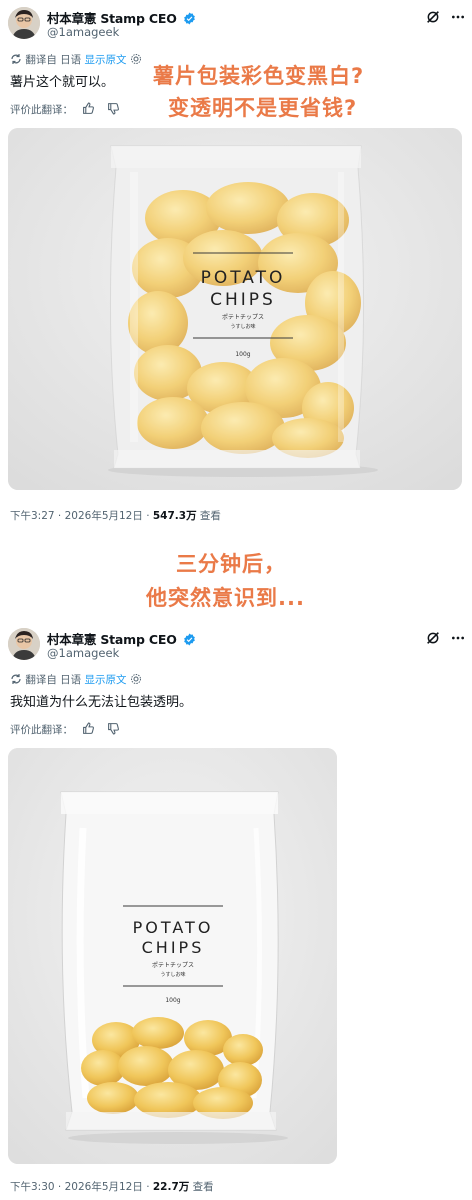 Image resolution: width=472 pixels, height=1200 pixels. I want to click on tweet-meta: 下午3:27 · 2026年5月12日 · 547.3万 查看, so click(115, 515).